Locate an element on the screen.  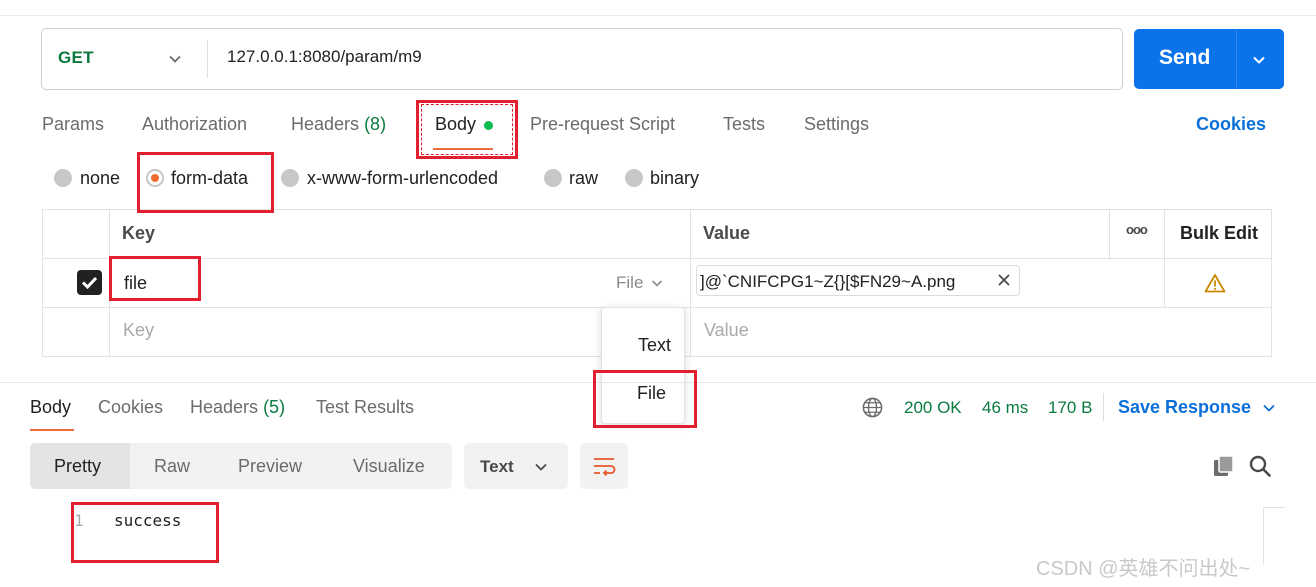
response-tab-cookies: Cookies is located at coordinates (130, 407).